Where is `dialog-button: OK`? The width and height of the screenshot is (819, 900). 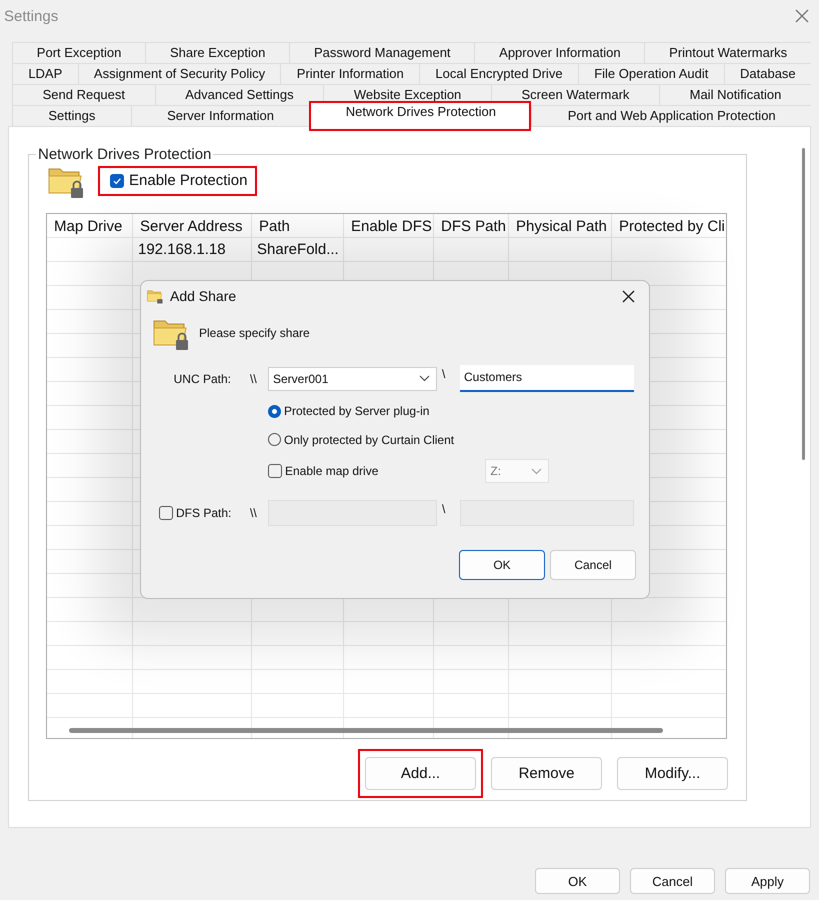 dialog-button: OK is located at coordinates (502, 565).